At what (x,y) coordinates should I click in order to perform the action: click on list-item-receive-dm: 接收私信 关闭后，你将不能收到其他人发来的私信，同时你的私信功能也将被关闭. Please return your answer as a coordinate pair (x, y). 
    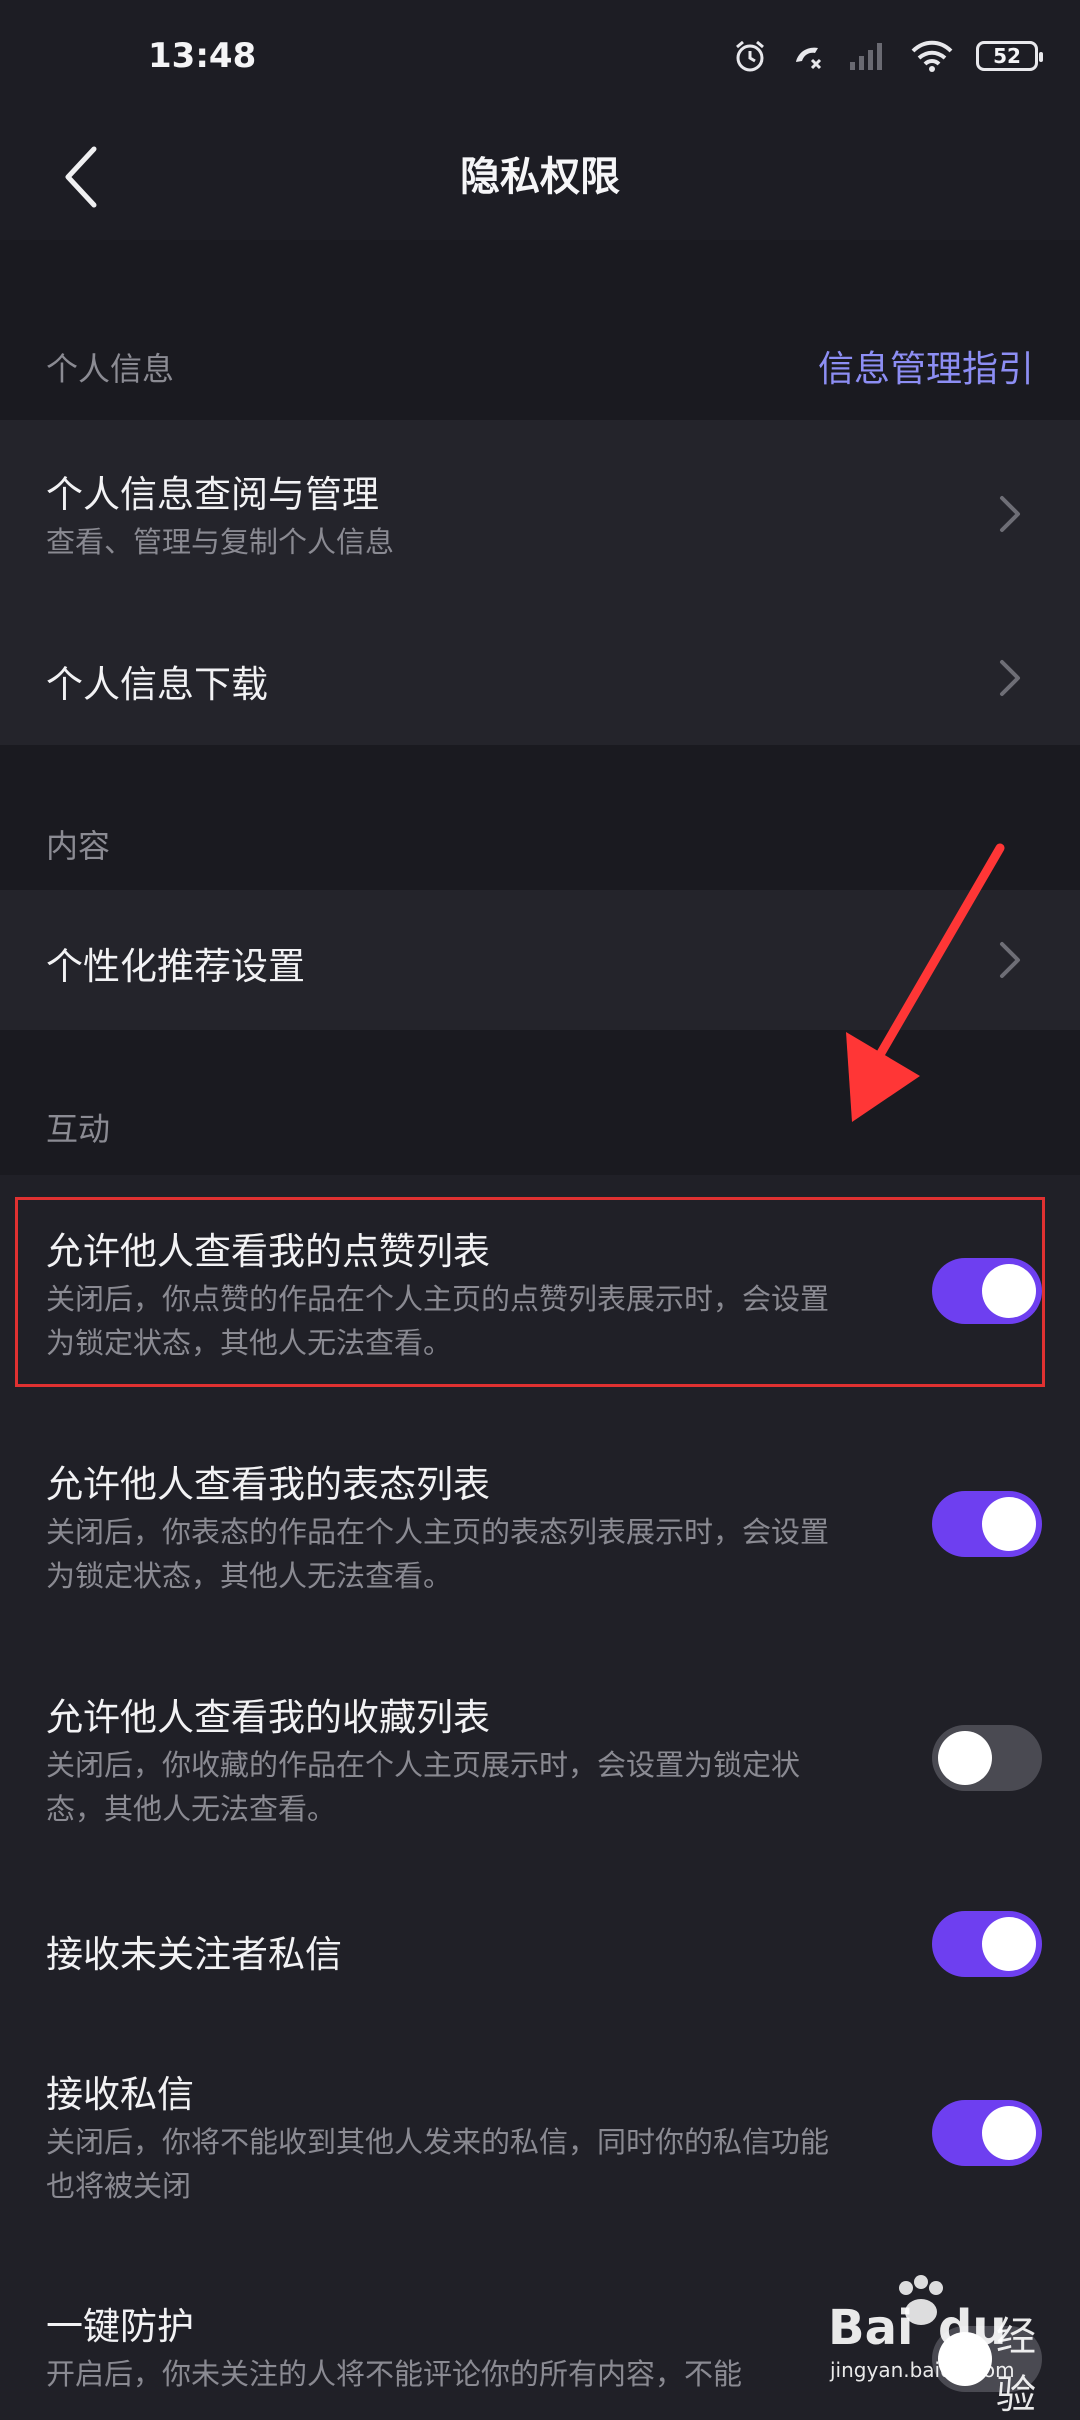
    Looking at the image, I should click on (540, 2153).